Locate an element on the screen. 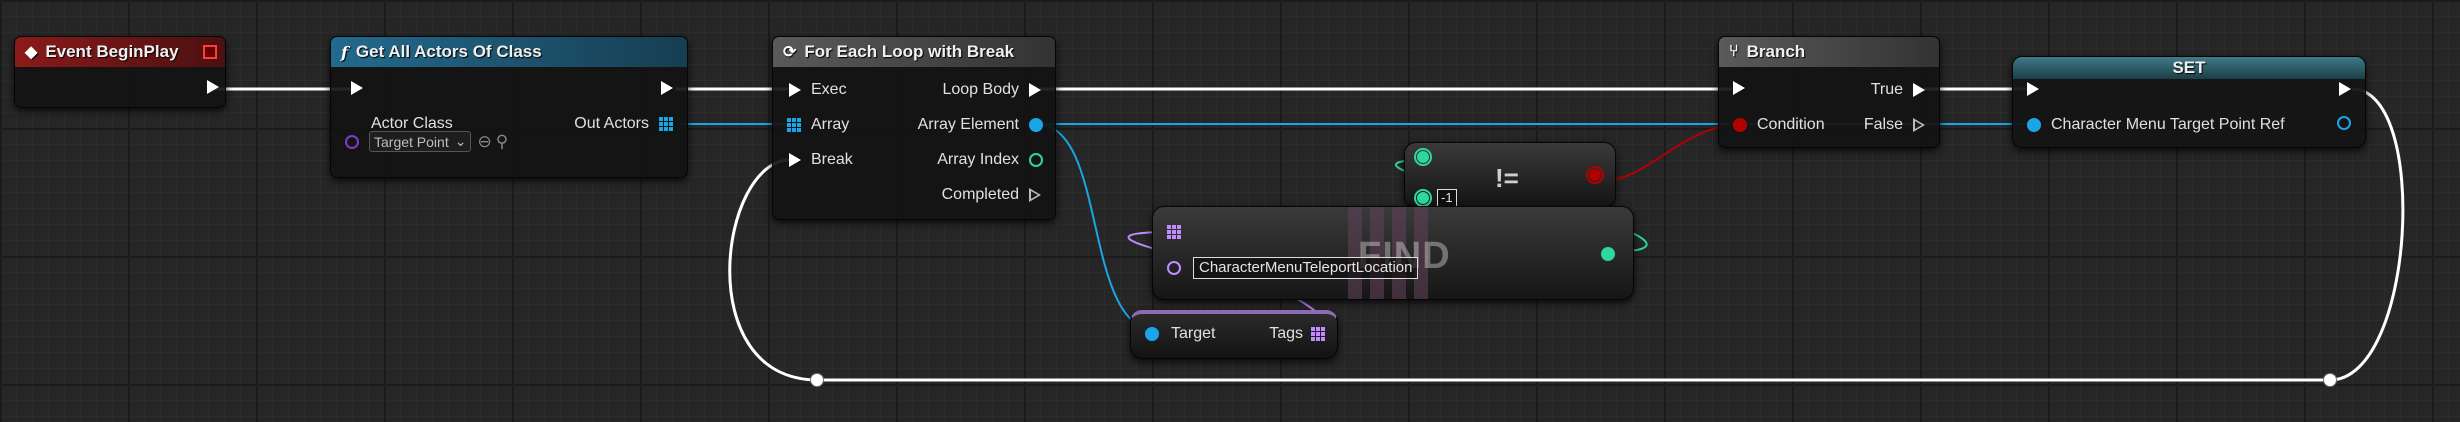 The image size is (2460, 422). array-label: Array is located at coordinates (830, 124).